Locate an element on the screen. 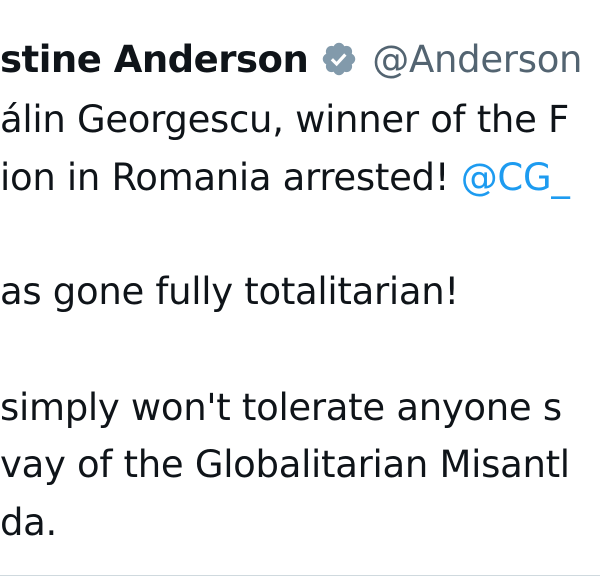 This screenshot has width=600, height=579. tweet-text-segment: da. is located at coordinates (29, 522).